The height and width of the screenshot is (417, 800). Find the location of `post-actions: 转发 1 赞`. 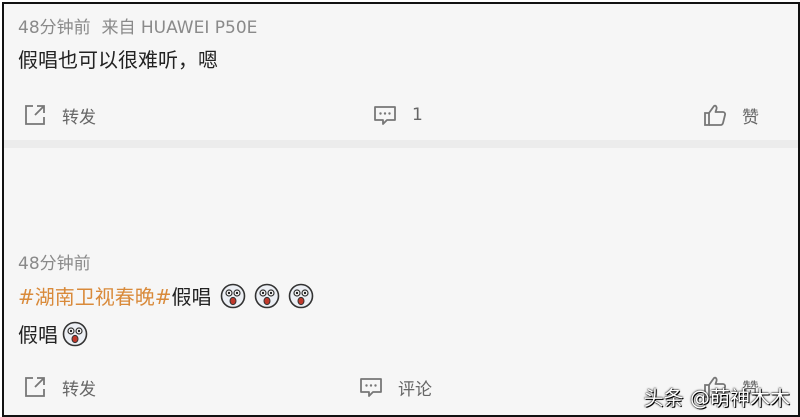

post-actions: 转发 1 赞 is located at coordinates (401, 115).